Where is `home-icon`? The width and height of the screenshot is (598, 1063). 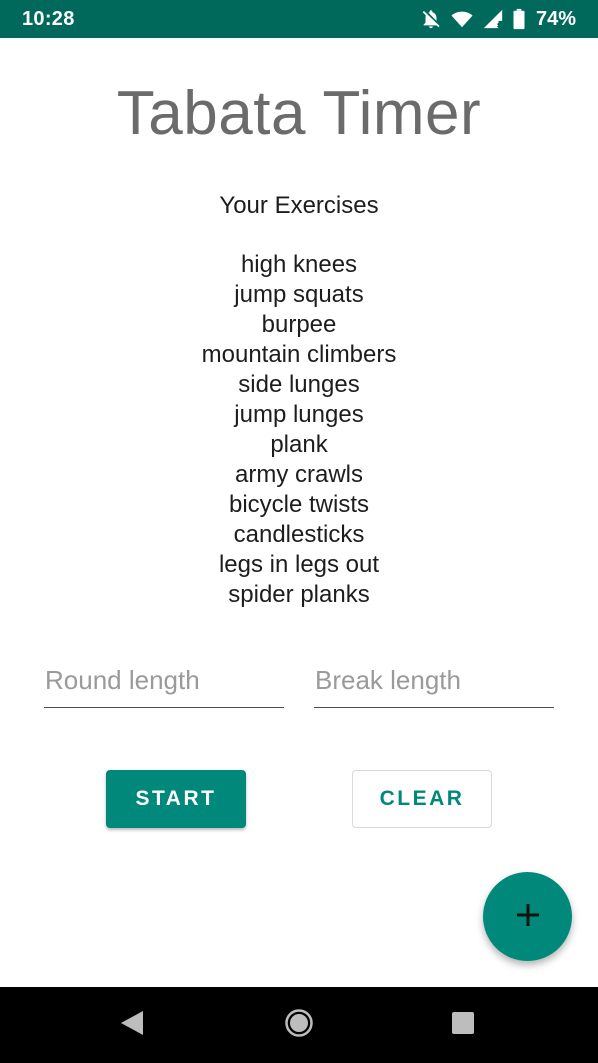
home-icon is located at coordinates (299, 1025).